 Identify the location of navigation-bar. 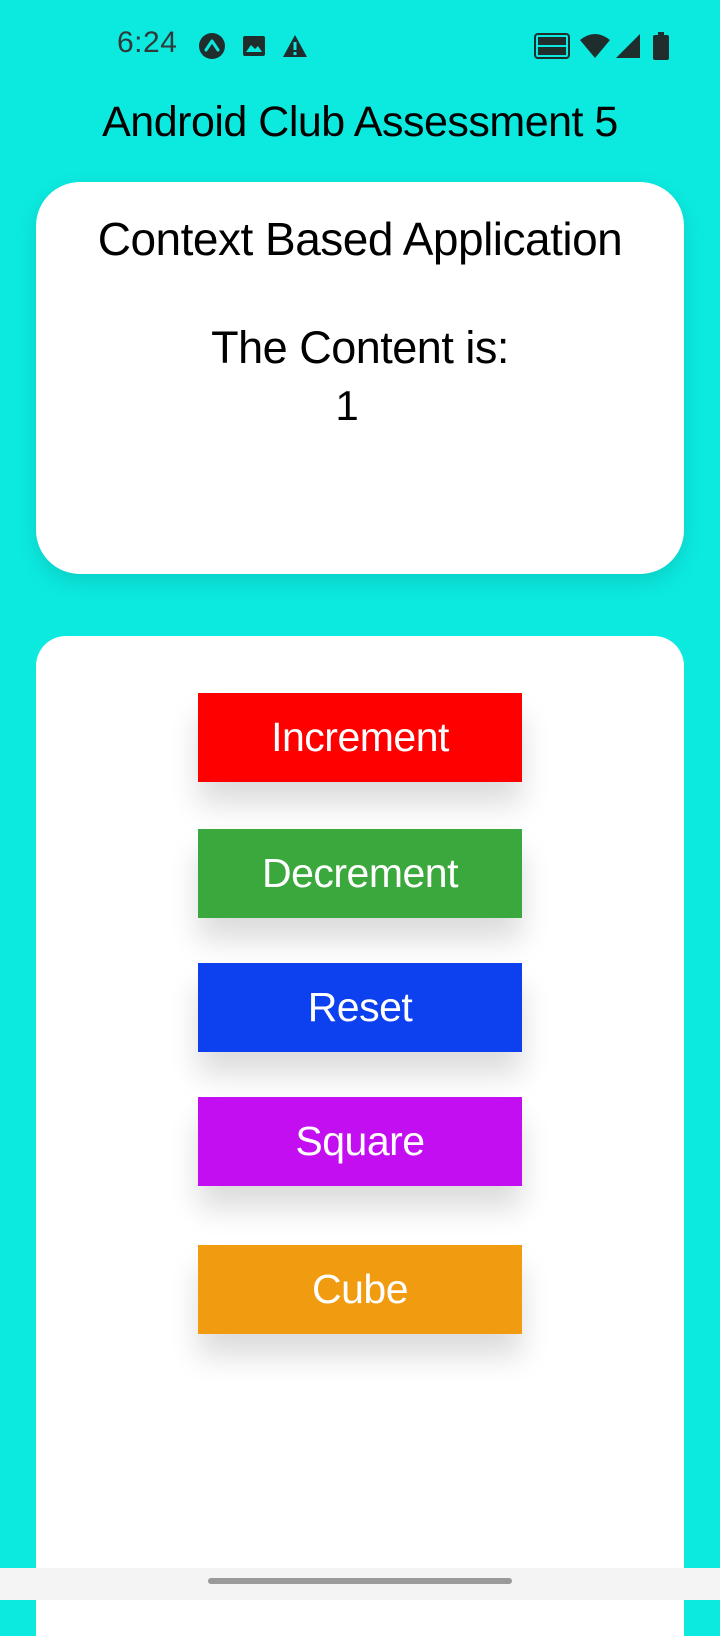
(360, 1584).